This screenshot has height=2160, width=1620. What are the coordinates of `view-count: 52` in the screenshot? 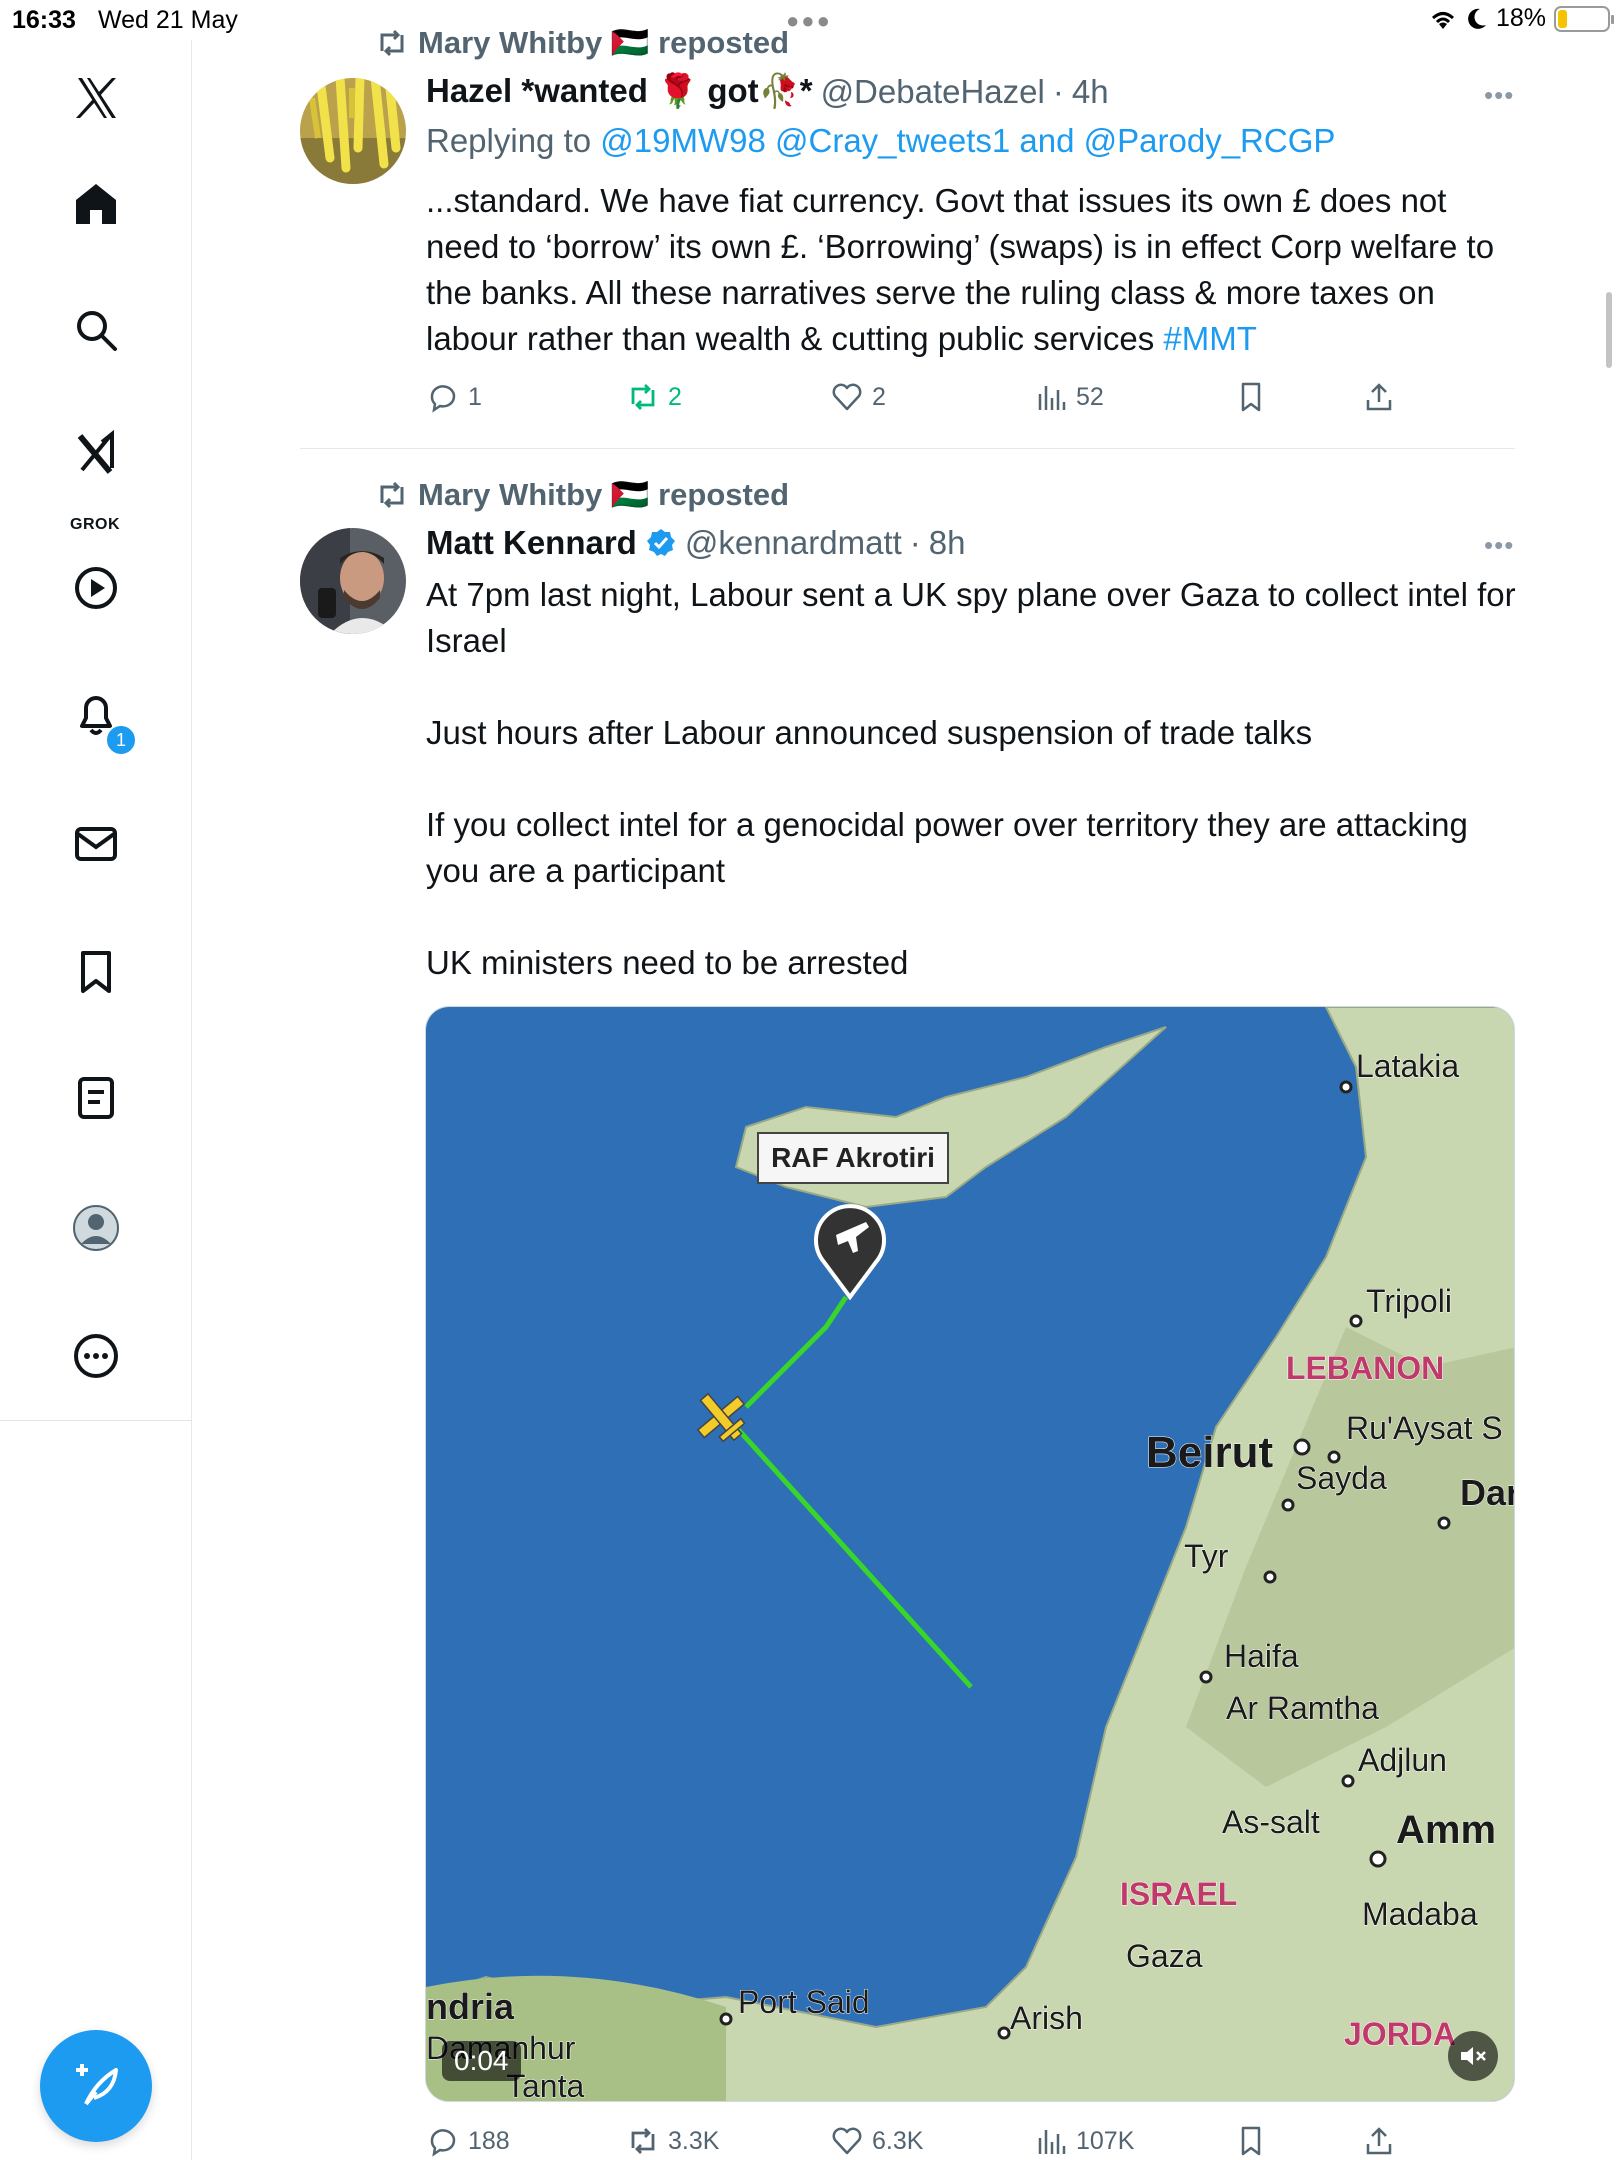 It's located at (1090, 396).